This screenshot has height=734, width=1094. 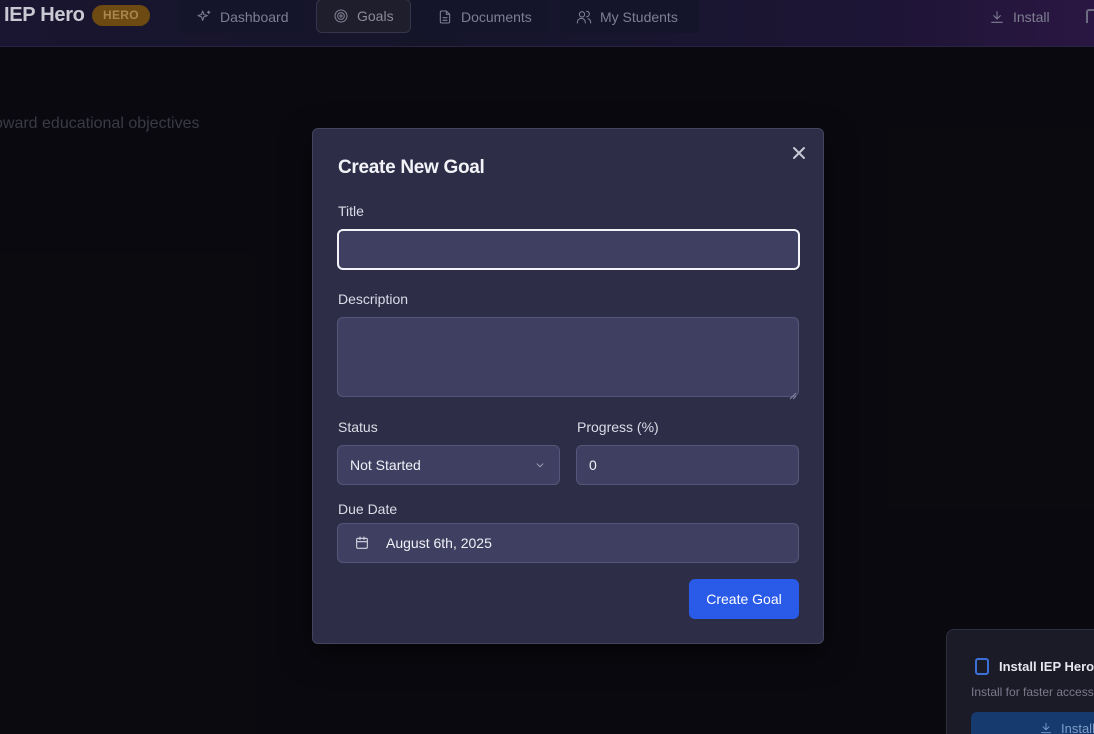 I want to click on status-label: Status, so click(x=358, y=427).